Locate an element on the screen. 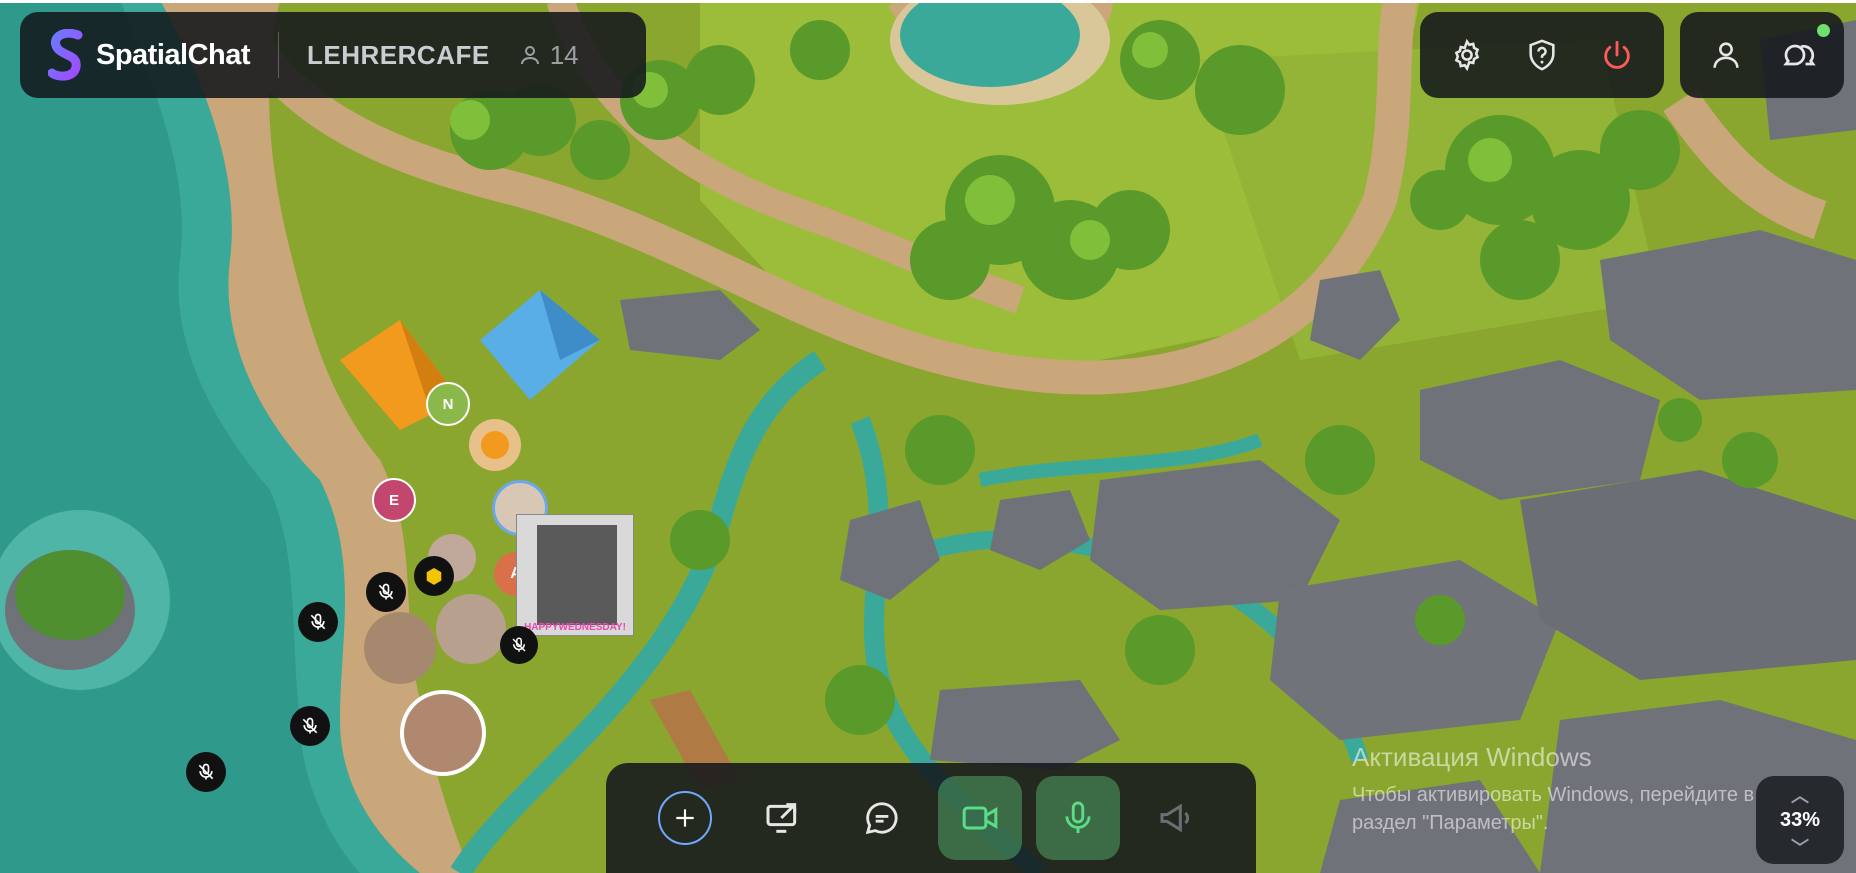  zoom-level: 33% is located at coordinates (1800, 819).